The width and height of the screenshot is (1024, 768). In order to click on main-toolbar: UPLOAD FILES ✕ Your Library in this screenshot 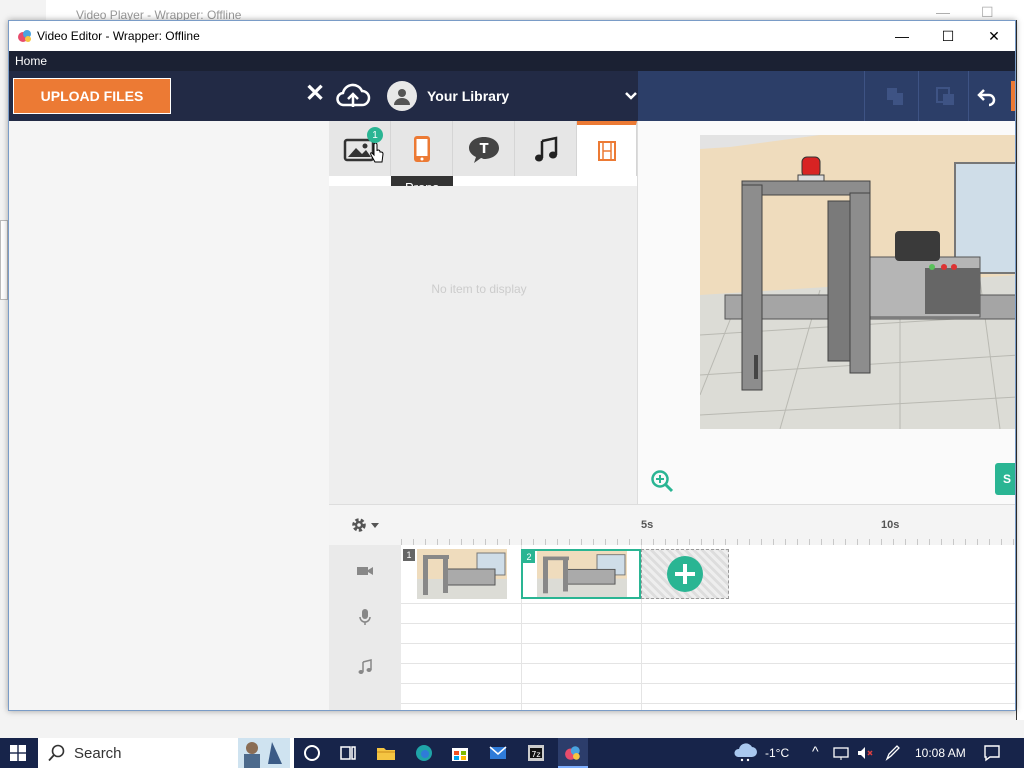, I will do `click(512, 96)`.